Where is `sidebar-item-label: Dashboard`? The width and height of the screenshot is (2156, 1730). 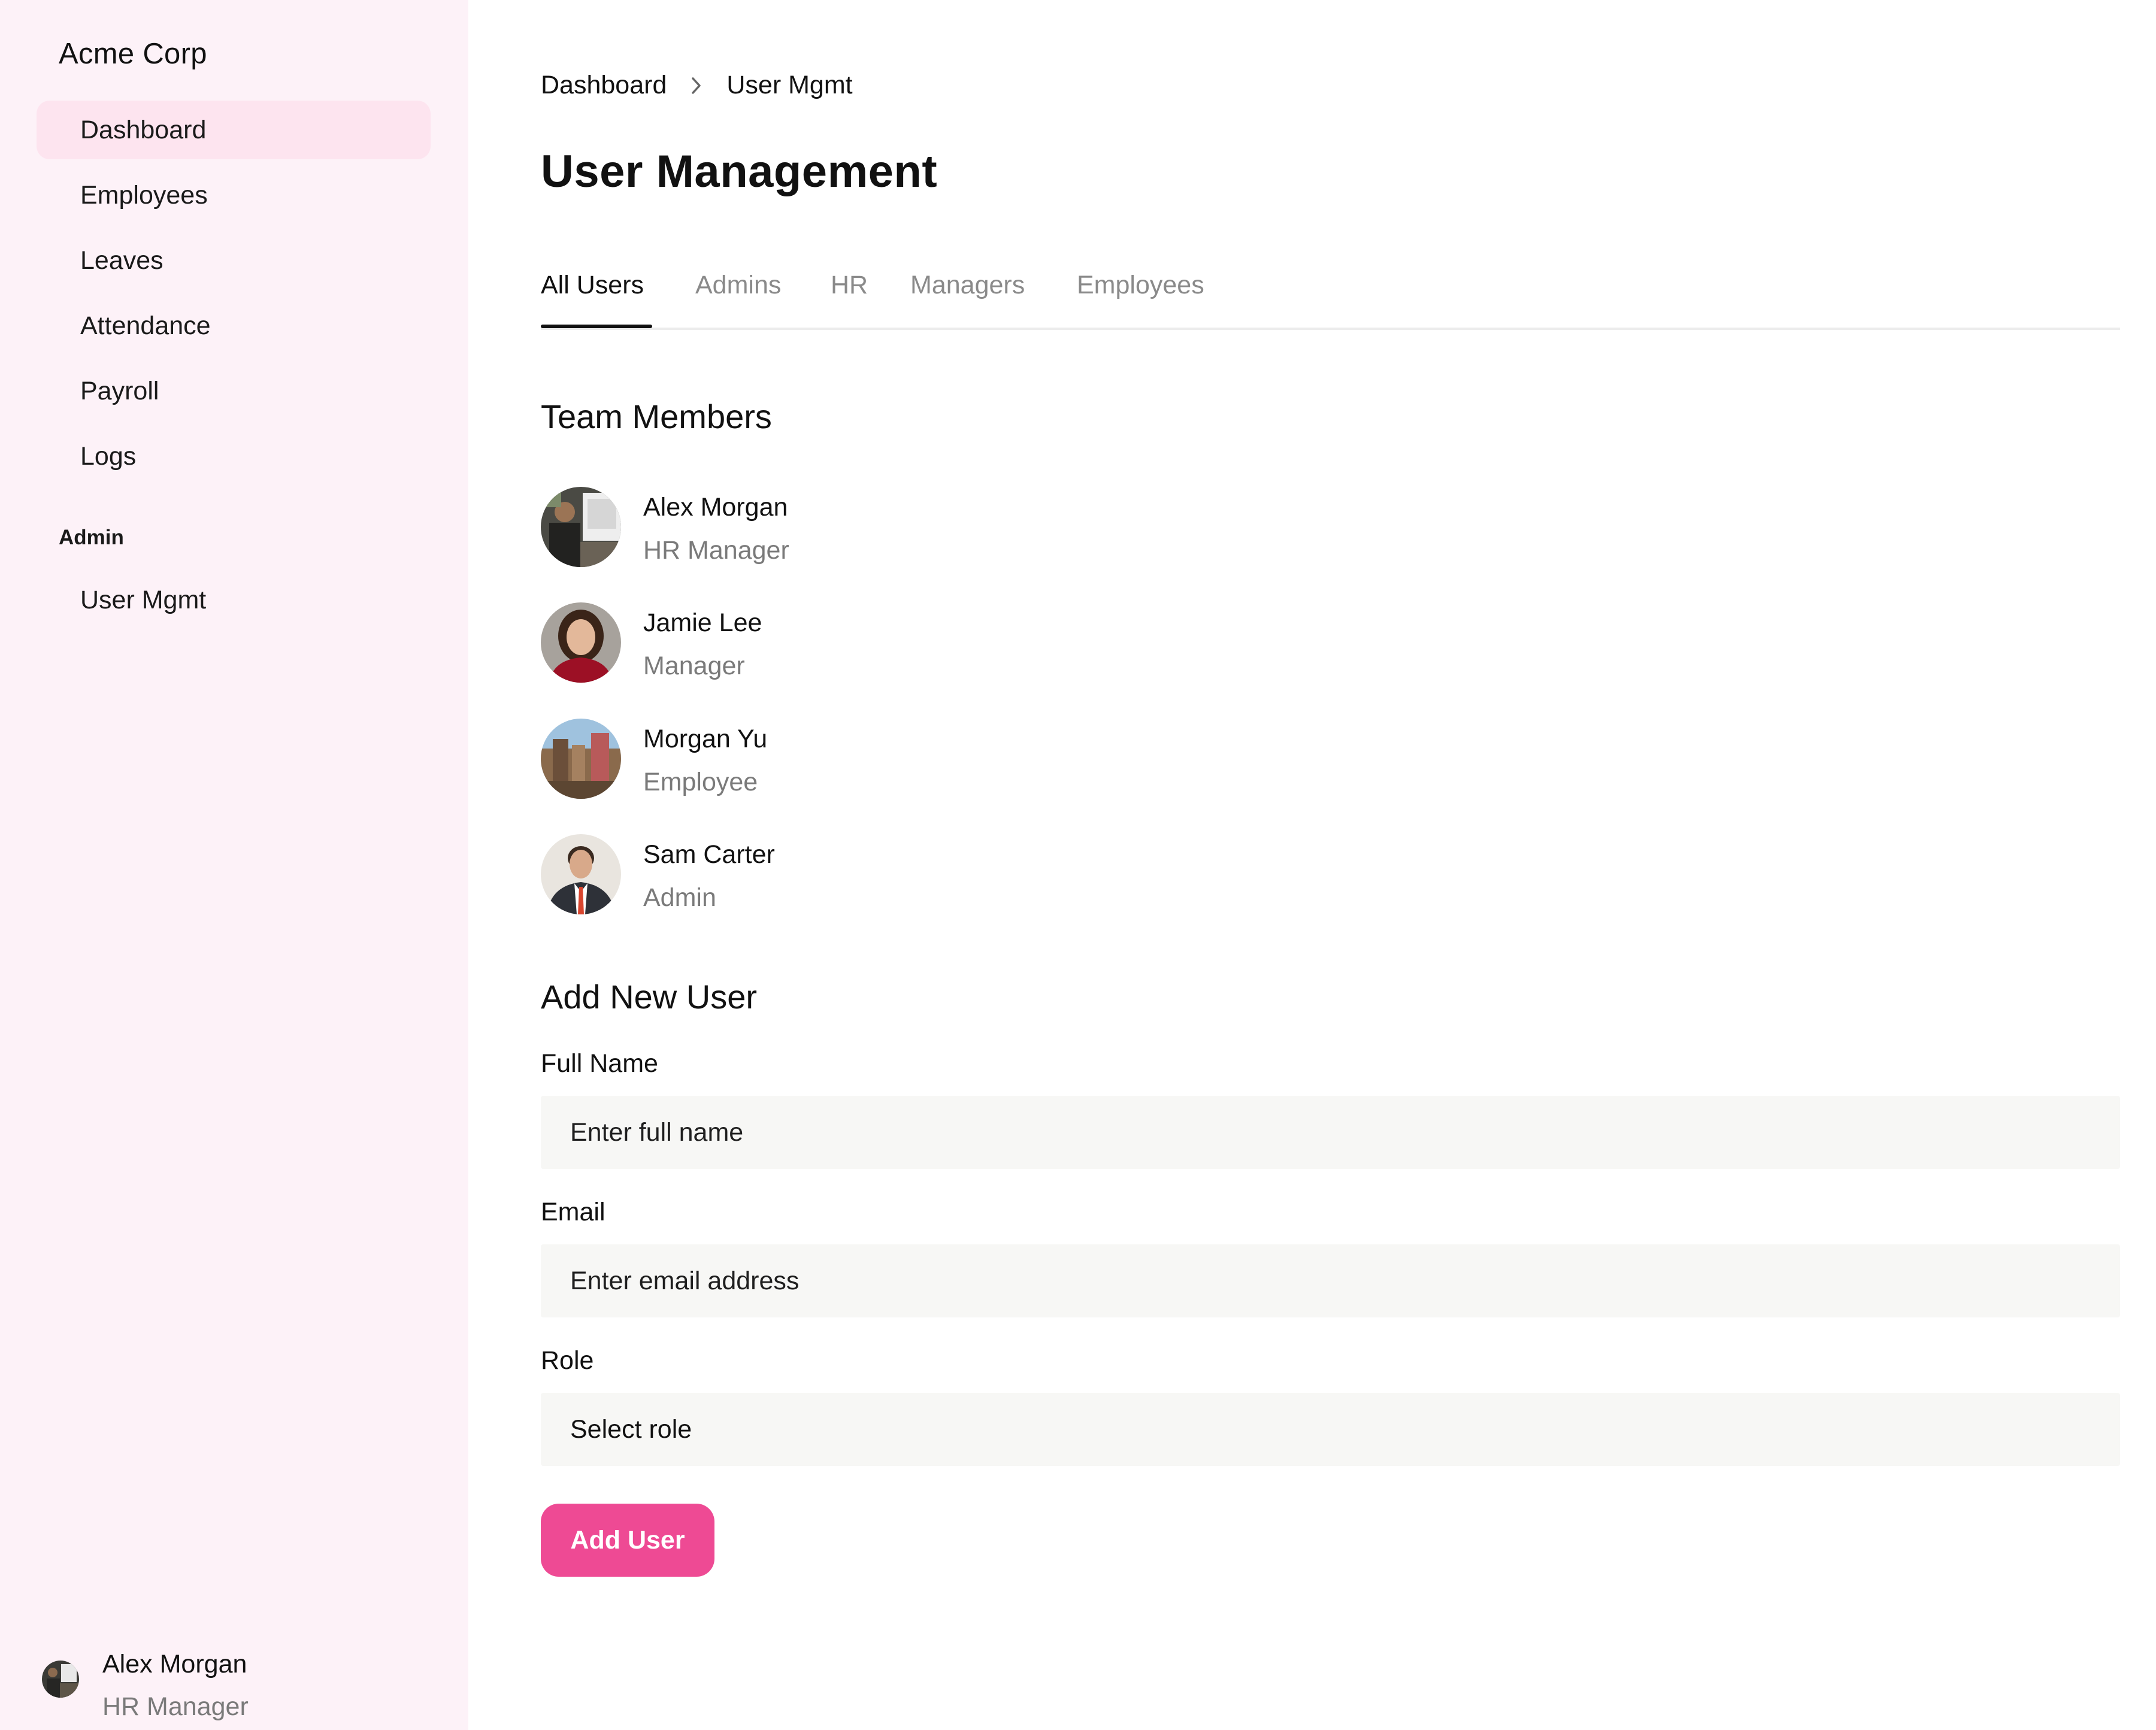 sidebar-item-label: Dashboard is located at coordinates (143, 130).